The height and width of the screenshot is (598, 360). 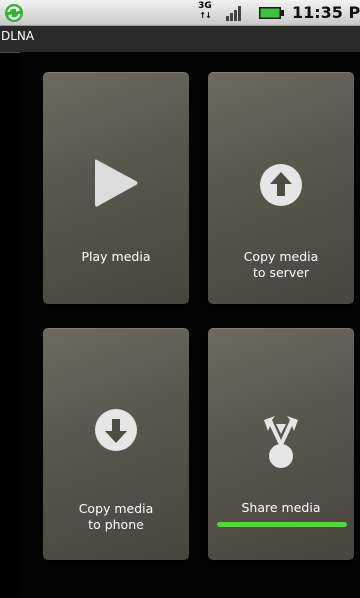 I want to click on network-3g-icon: 3G ↑↓, so click(x=205, y=13).